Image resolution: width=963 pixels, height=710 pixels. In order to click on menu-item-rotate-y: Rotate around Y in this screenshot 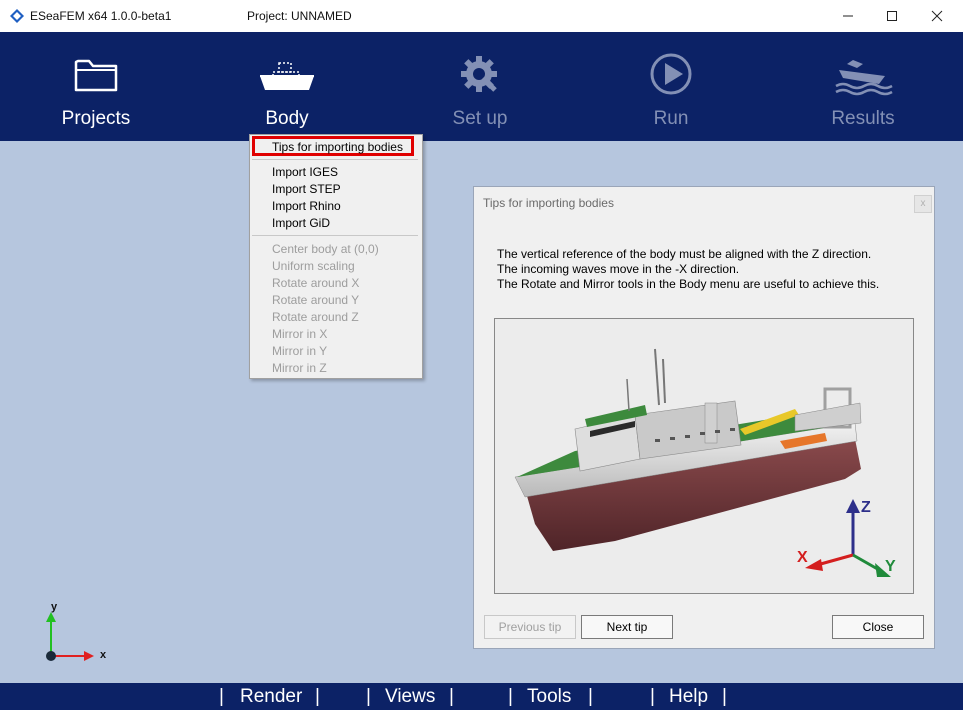, I will do `click(315, 300)`.